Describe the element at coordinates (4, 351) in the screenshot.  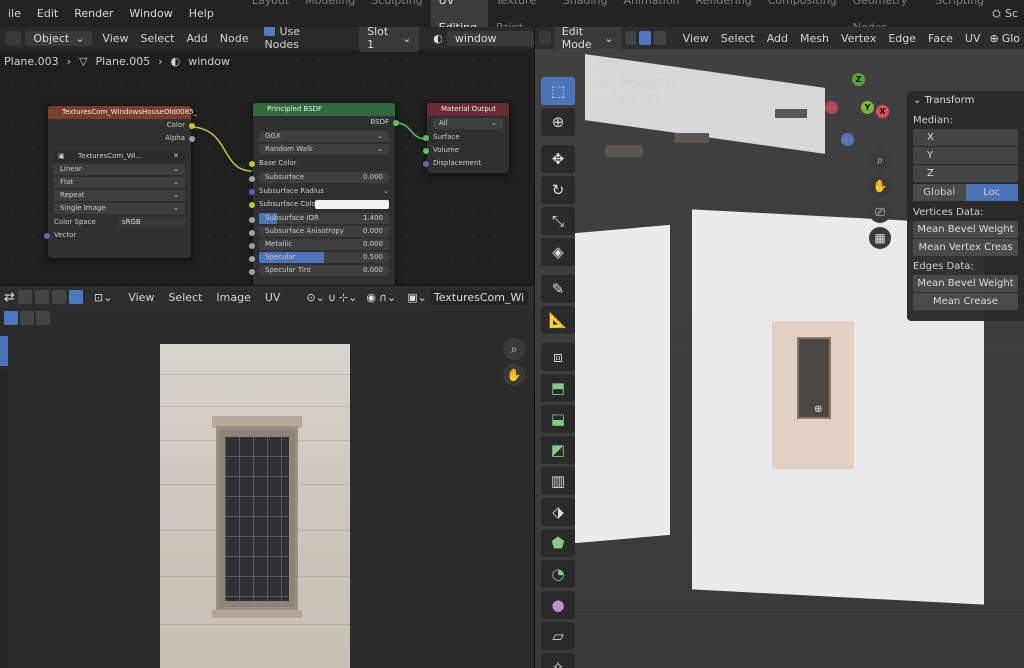
I see `uv-toolbar-tab` at that location.